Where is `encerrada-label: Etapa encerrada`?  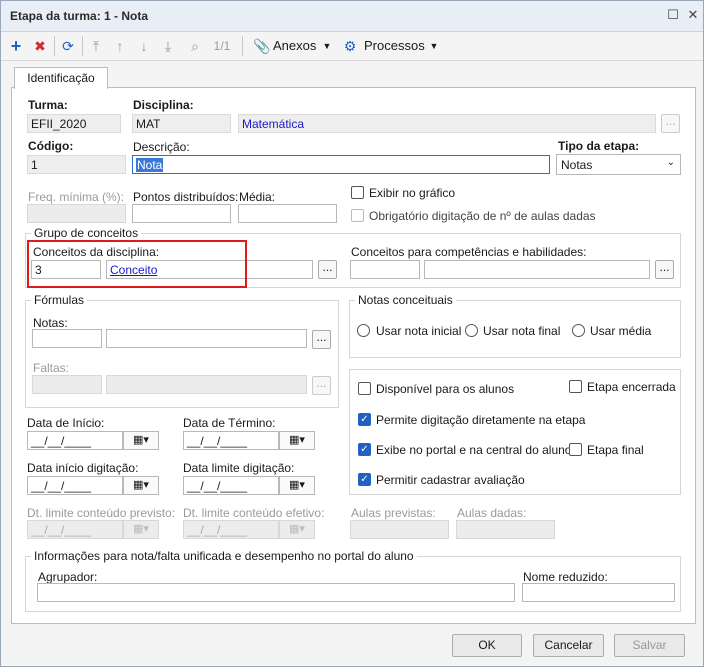
encerrada-label: Etapa encerrada is located at coordinates (631, 387).